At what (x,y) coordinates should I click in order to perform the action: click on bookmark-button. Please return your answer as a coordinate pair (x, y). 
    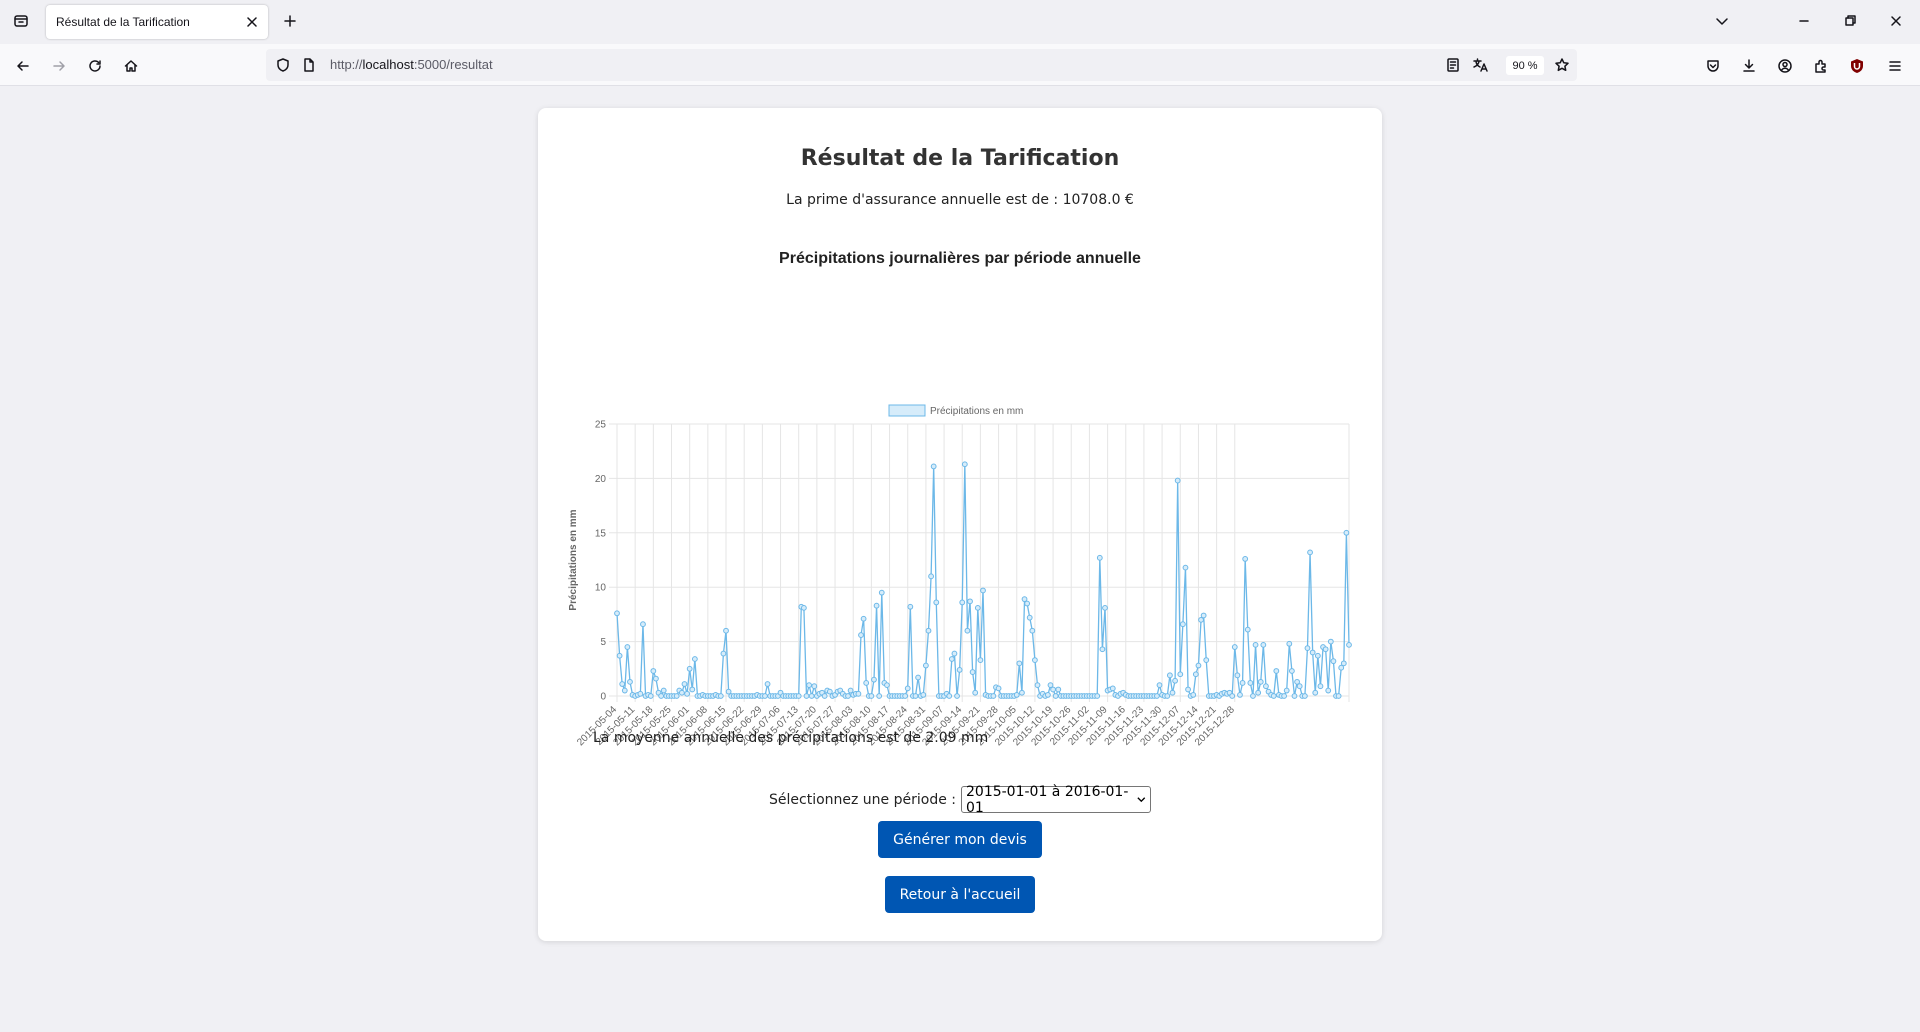
    Looking at the image, I should click on (1562, 65).